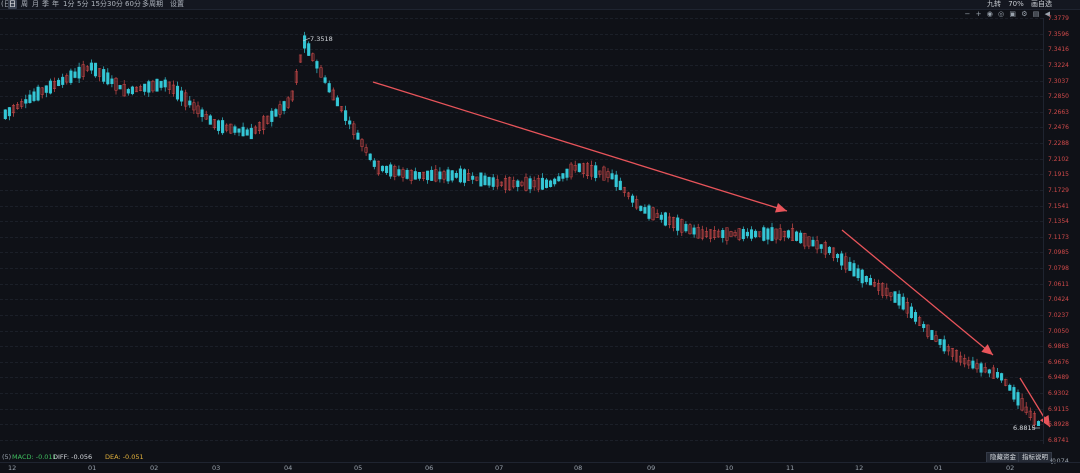 This screenshot has width=1080, height=473. What do you see at coordinates (1058, 222) in the screenshot?
I see `price-tick-label: 7.1354` at bounding box center [1058, 222].